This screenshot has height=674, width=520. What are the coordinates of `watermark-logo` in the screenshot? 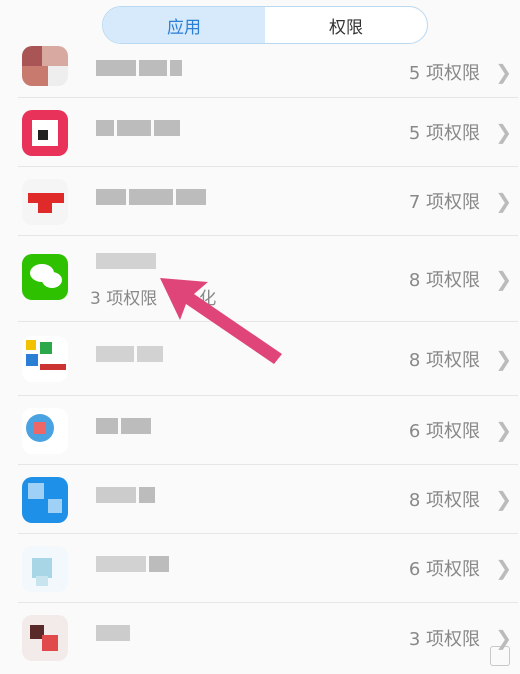 It's located at (500, 656).